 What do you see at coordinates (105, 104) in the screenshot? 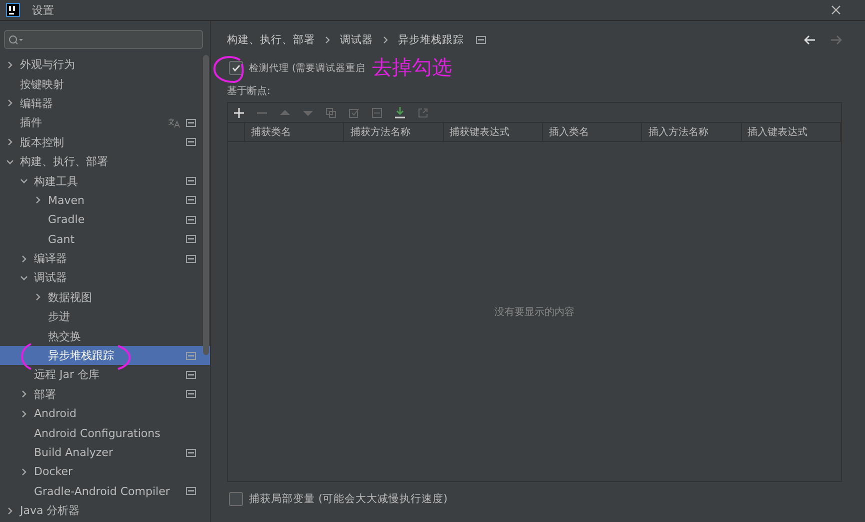
I see `sidebar-item: 编辑器` at bounding box center [105, 104].